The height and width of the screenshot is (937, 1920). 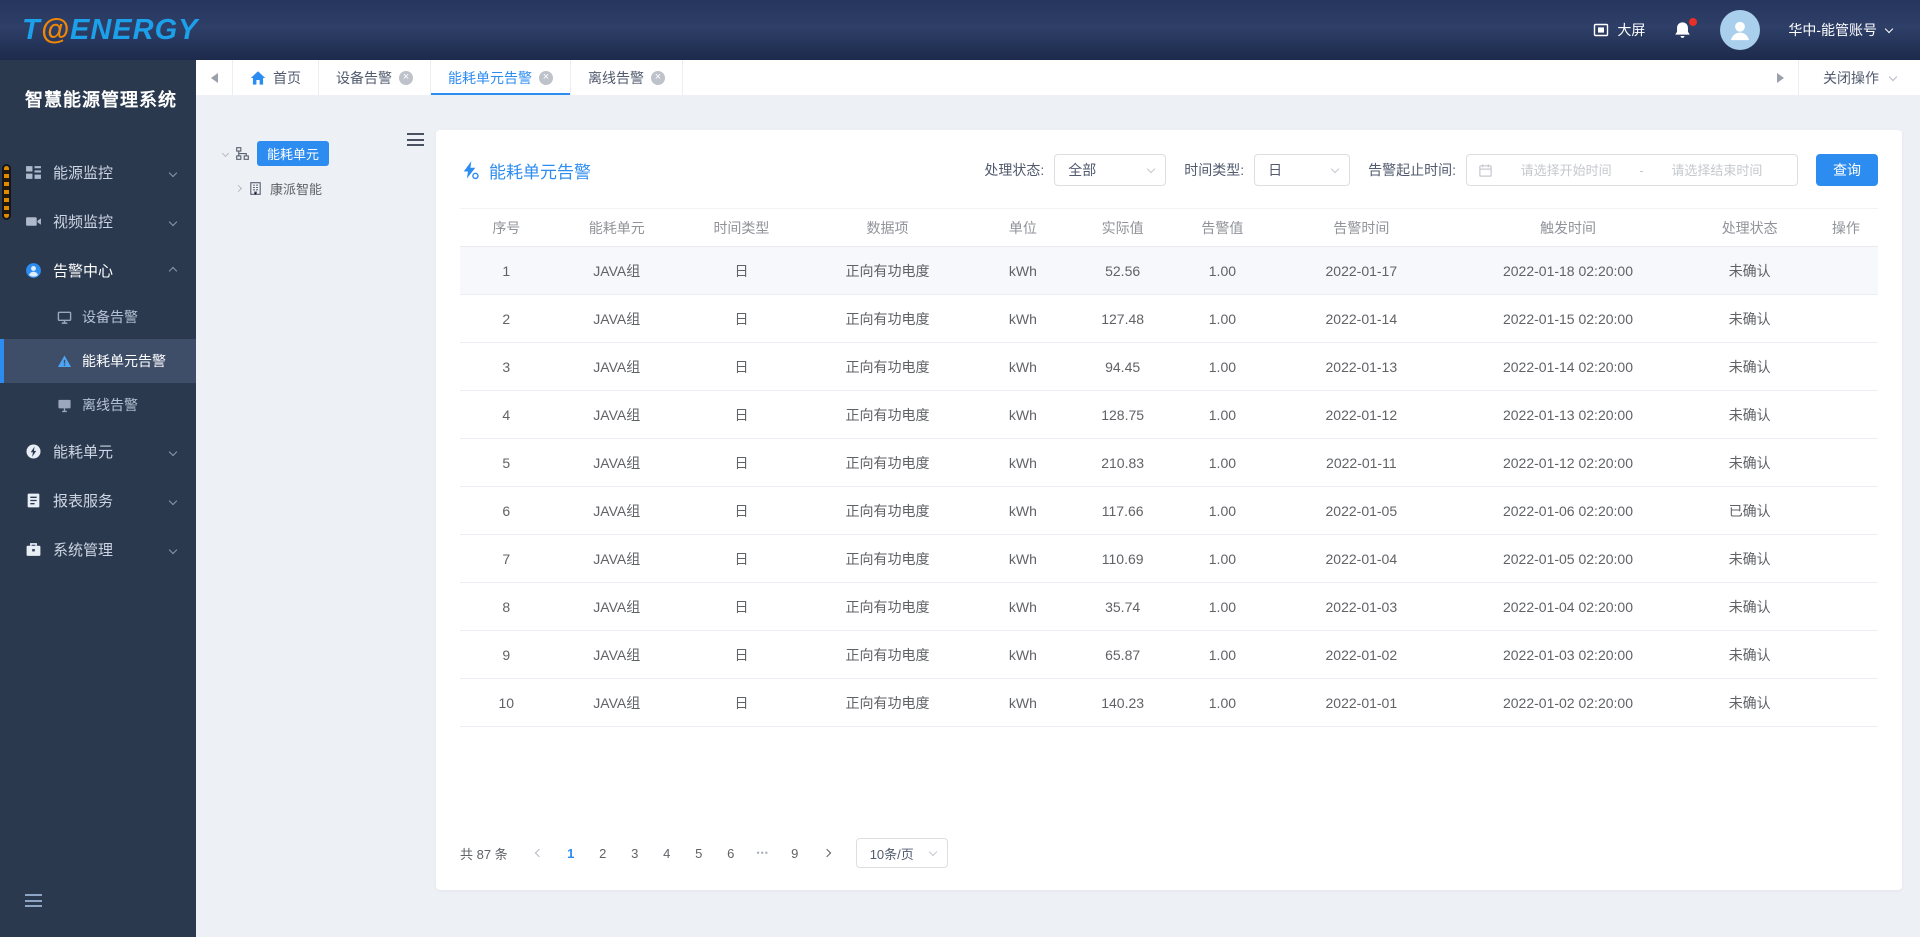 I want to click on sidebar-collapse-button, so click(x=33, y=903).